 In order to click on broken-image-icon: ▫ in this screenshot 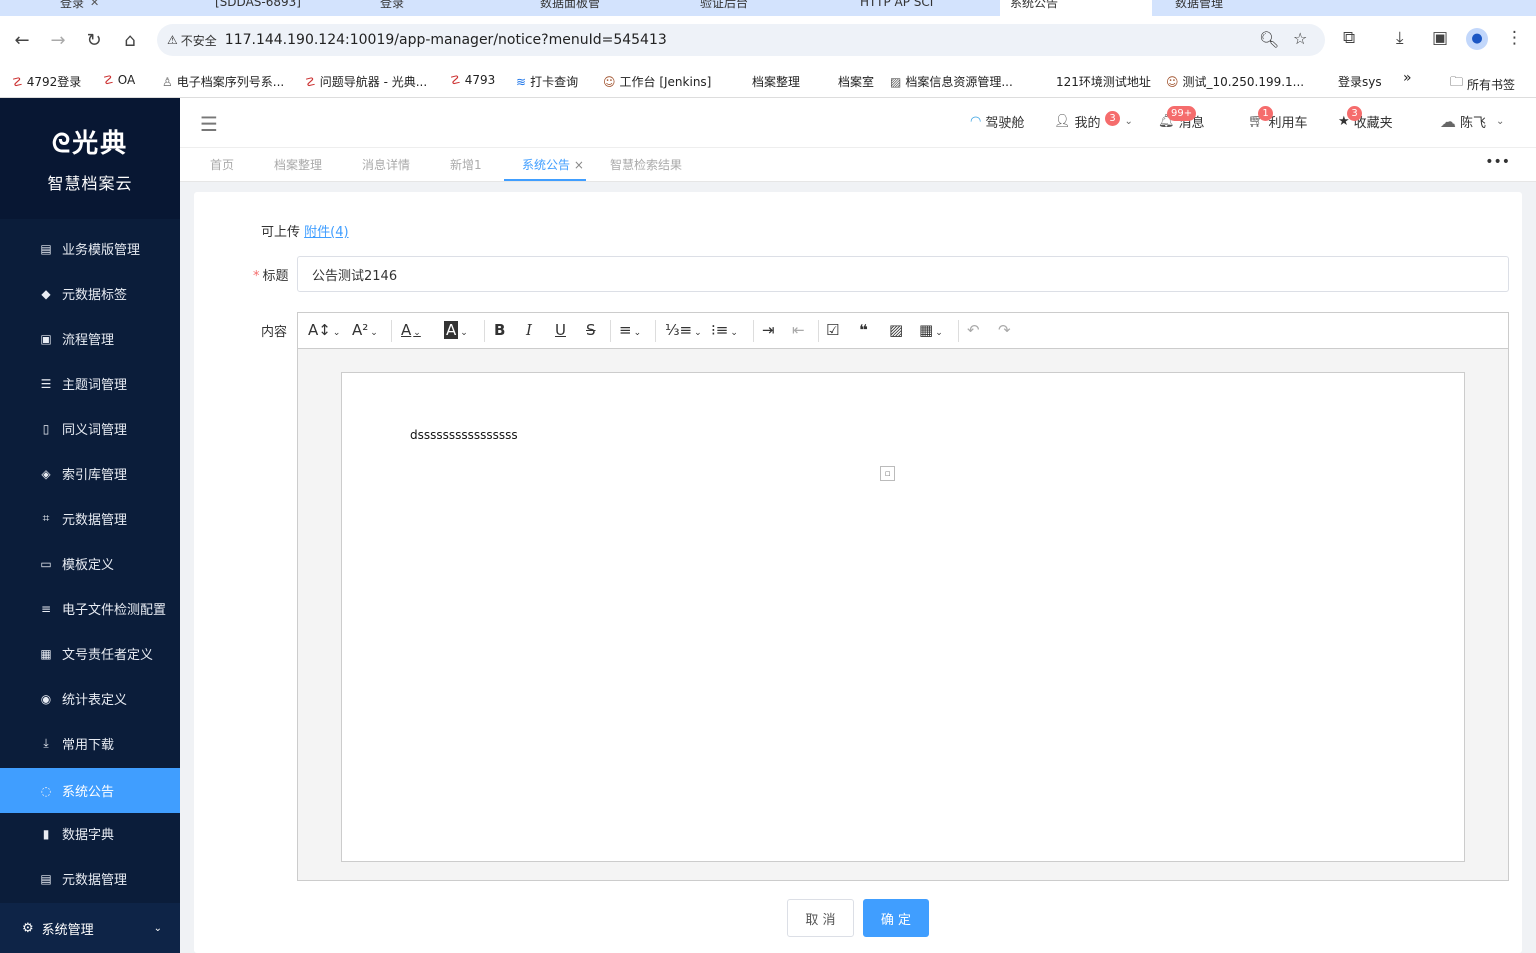, I will do `click(887, 473)`.